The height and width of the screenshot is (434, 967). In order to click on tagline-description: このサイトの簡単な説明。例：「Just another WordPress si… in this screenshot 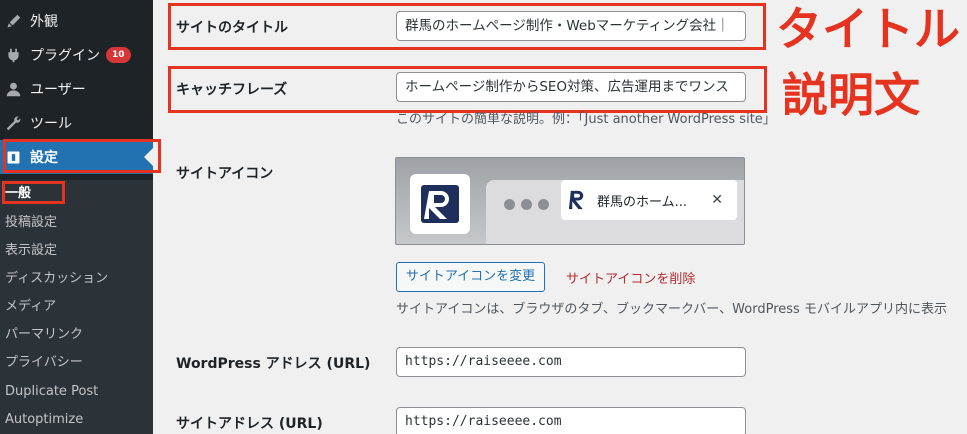, I will do `click(586, 119)`.